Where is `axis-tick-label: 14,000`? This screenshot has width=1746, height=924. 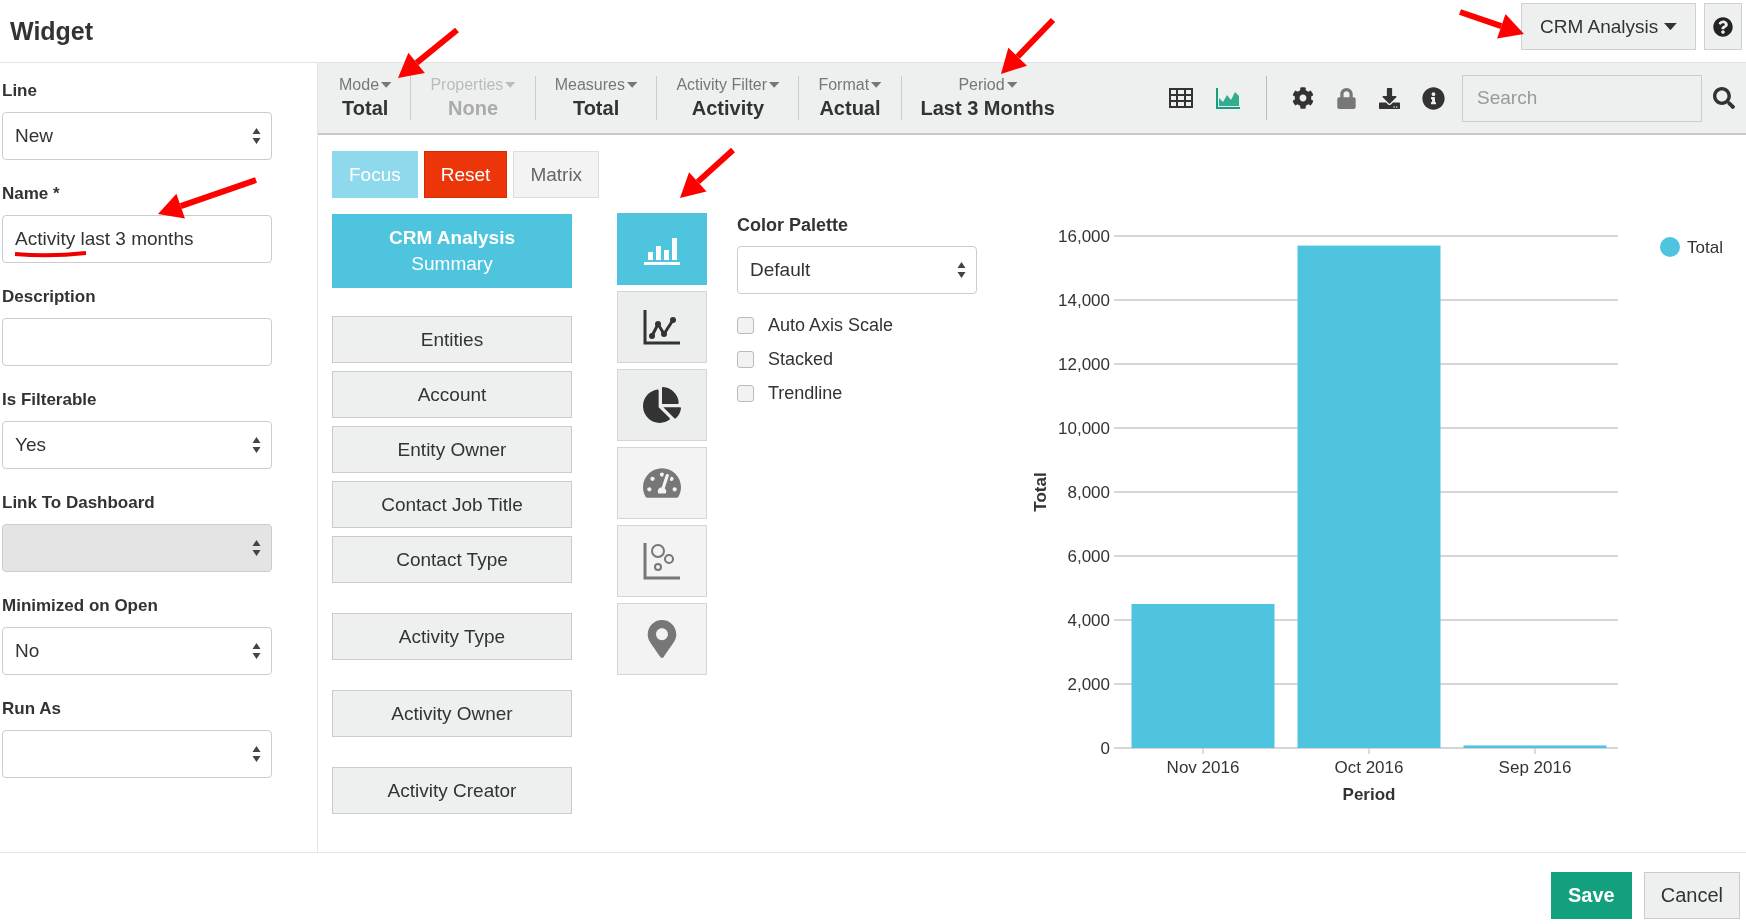
axis-tick-label: 14,000 is located at coordinates (1084, 300).